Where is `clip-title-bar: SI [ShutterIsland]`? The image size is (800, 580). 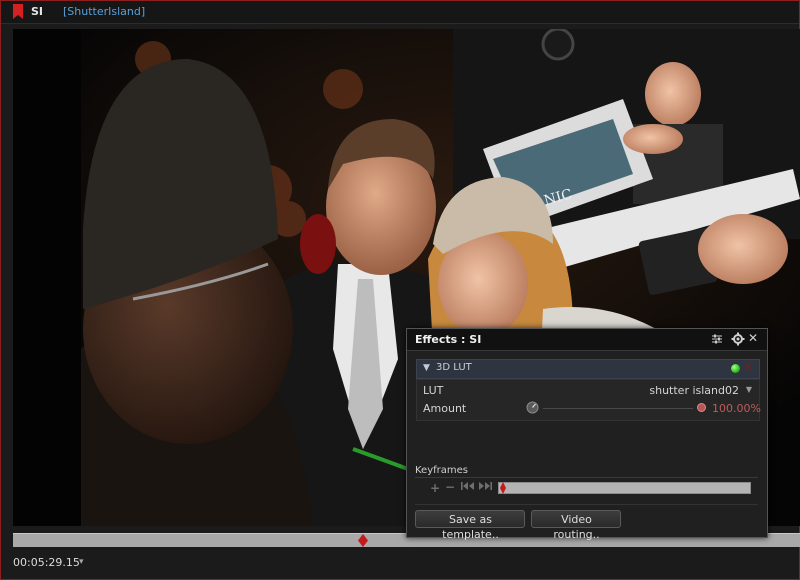 clip-title-bar: SI [ShutterIsland] is located at coordinates (400, 12).